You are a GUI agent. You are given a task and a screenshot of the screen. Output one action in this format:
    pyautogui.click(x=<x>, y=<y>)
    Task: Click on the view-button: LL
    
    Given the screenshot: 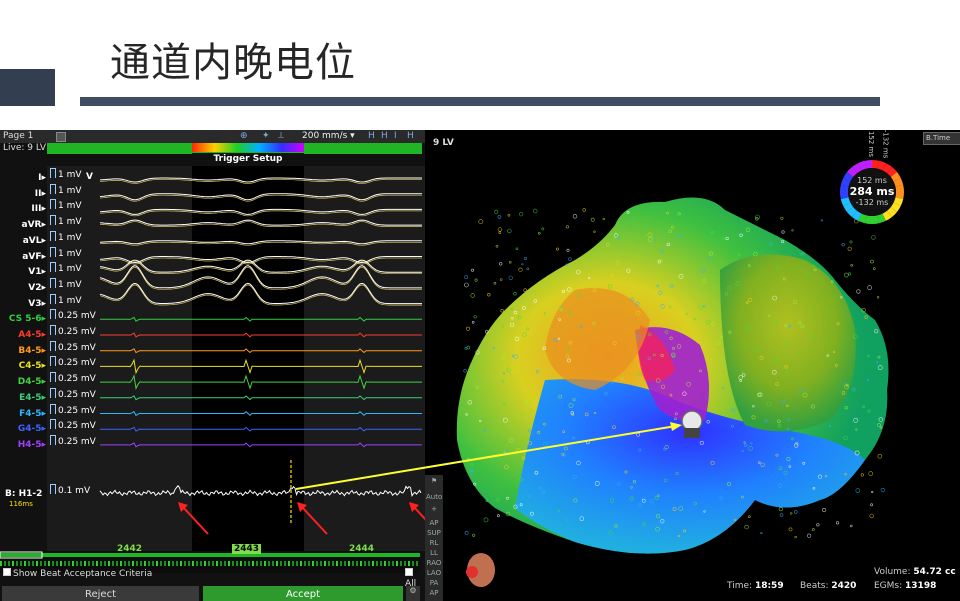 What is the action you would take?
    pyautogui.click(x=434, y=553)
    